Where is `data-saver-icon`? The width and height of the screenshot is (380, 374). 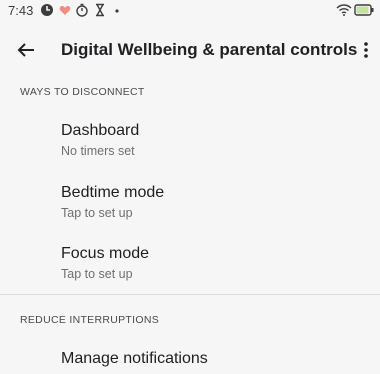
data-saver-icon is located at coordinates (47, 10).